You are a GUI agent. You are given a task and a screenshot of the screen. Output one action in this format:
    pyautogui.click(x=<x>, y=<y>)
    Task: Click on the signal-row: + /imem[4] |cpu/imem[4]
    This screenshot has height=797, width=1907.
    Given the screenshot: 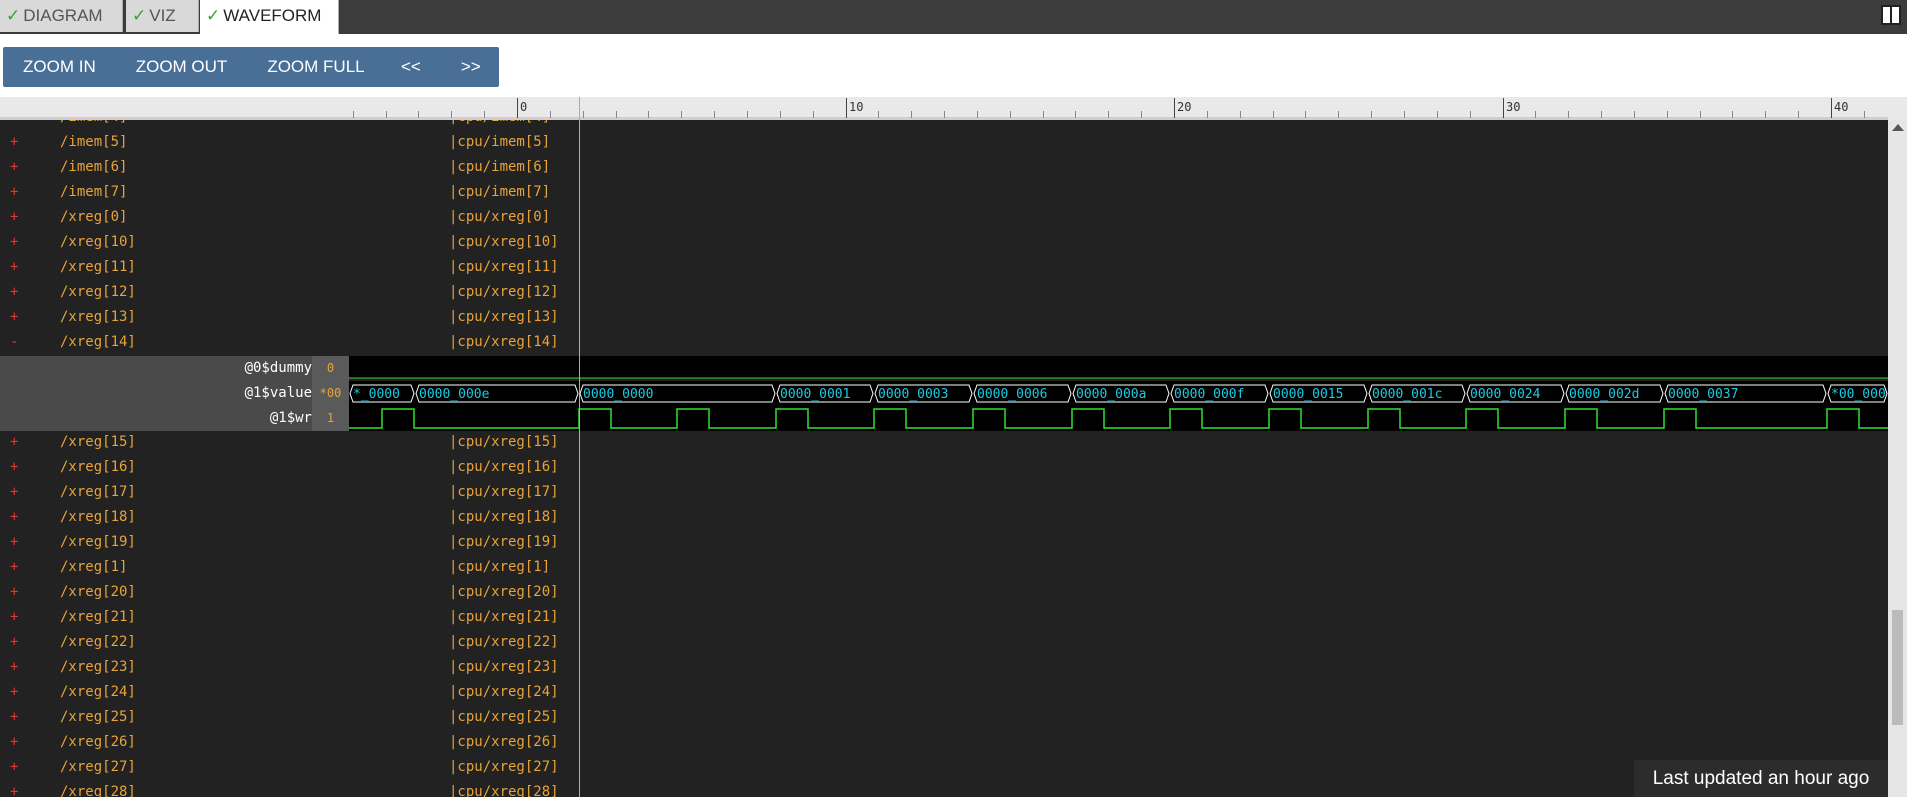 What is the action you would take?
    pyautogui.click(x=290, y=125)
    